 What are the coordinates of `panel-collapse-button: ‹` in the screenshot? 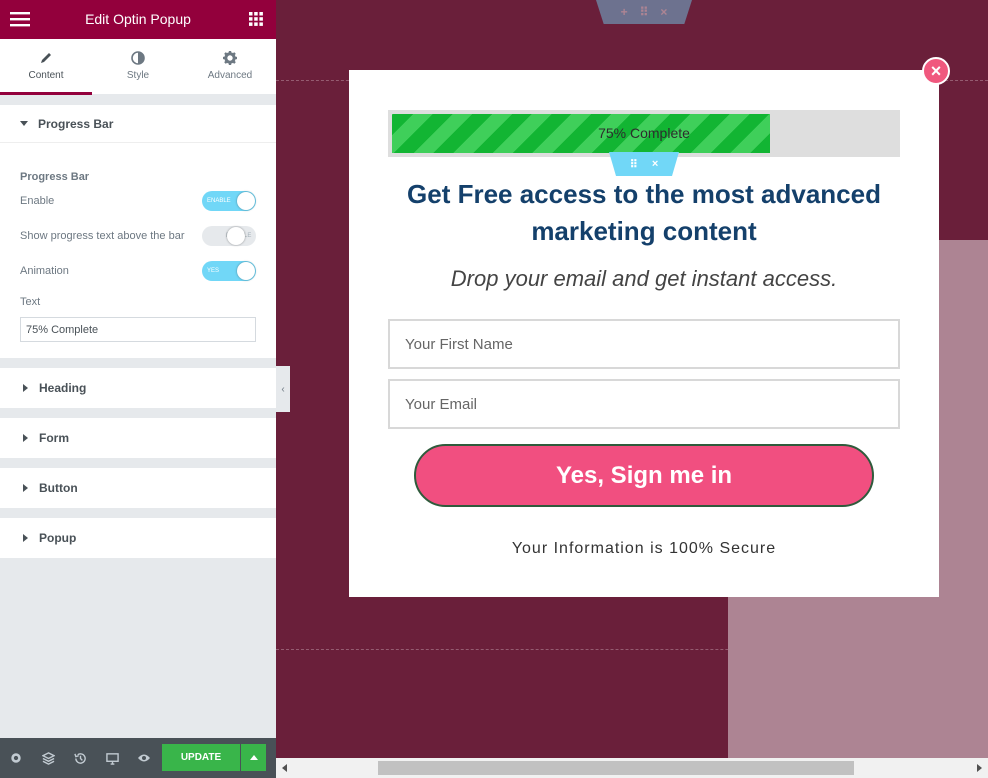 It's located at (283, 389).